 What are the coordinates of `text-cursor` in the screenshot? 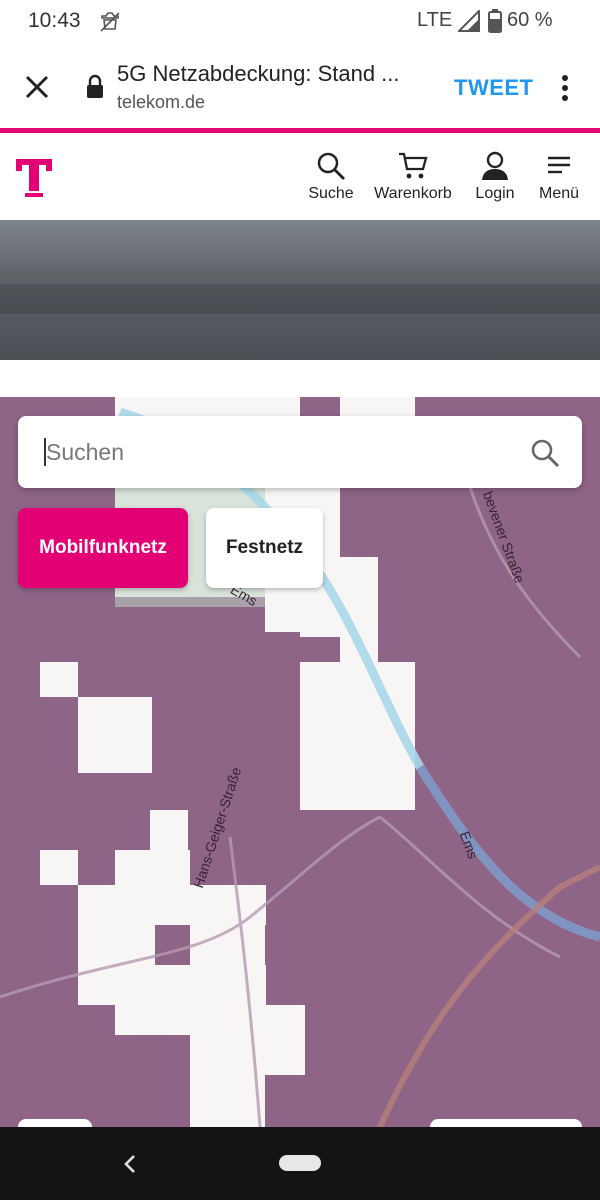 It's located at (45, 452).